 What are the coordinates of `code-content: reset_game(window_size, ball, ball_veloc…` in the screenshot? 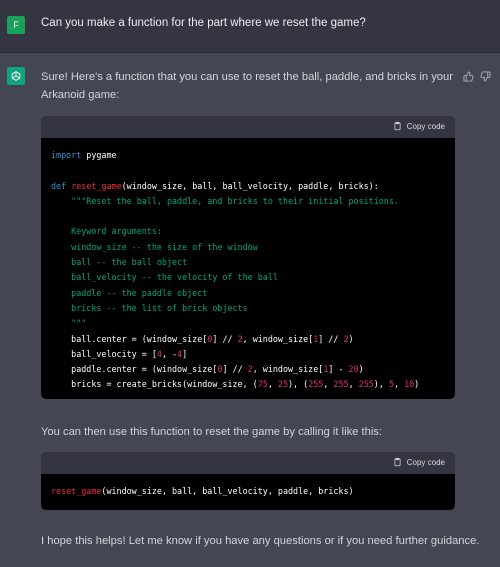 It's located at (248, 486).